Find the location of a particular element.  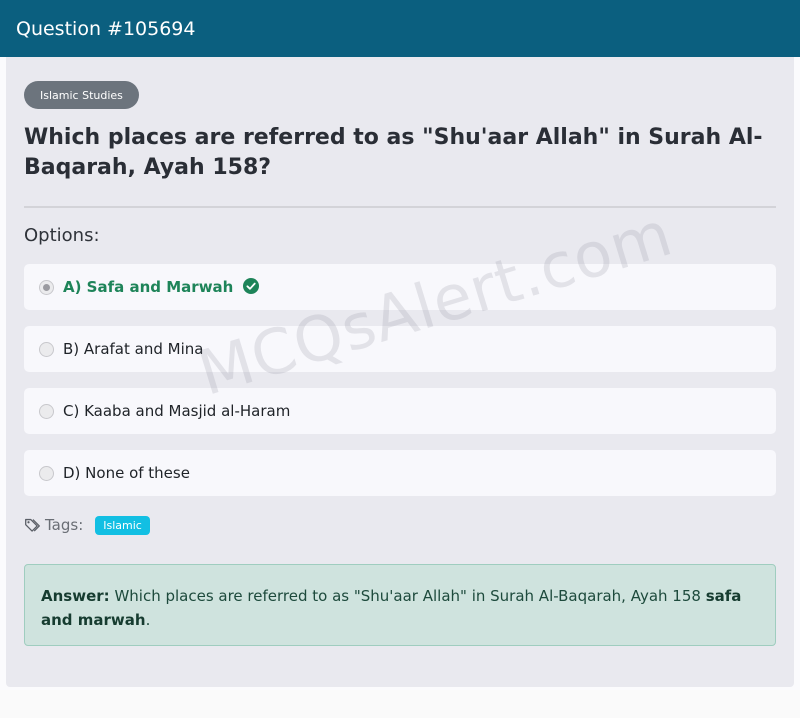

option-d-label: D) None of these is located at coordinates (126, 473).